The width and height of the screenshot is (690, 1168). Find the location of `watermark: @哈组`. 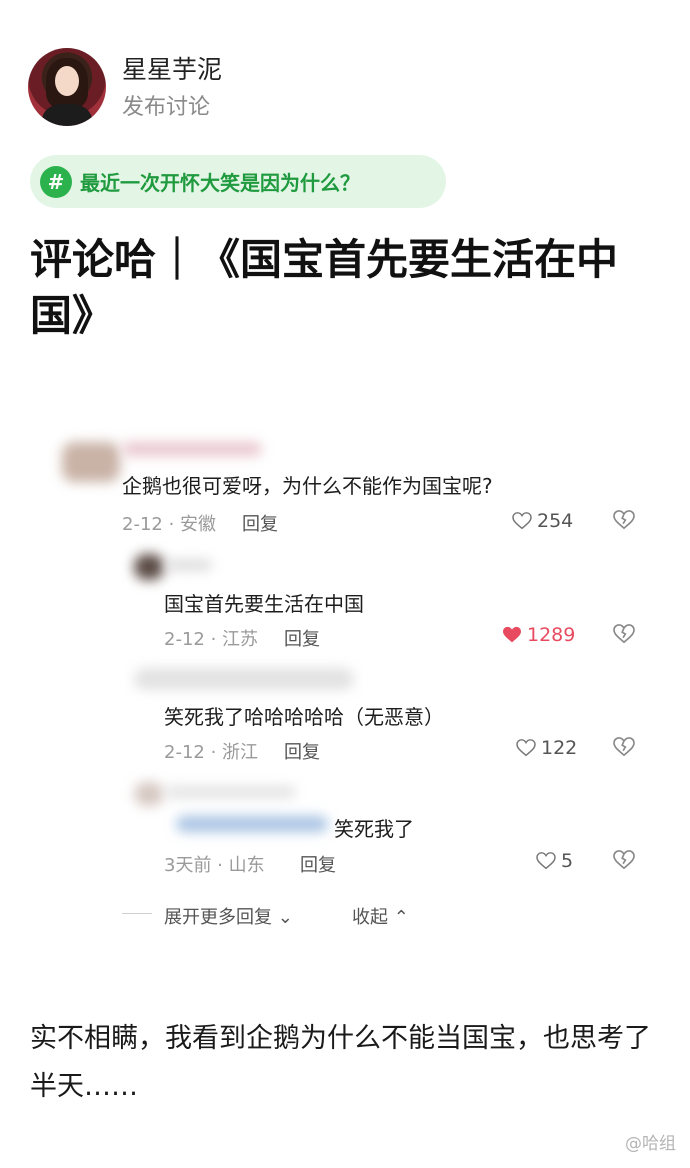

watermark: @哈组 is located at coordinates (650, 1144).